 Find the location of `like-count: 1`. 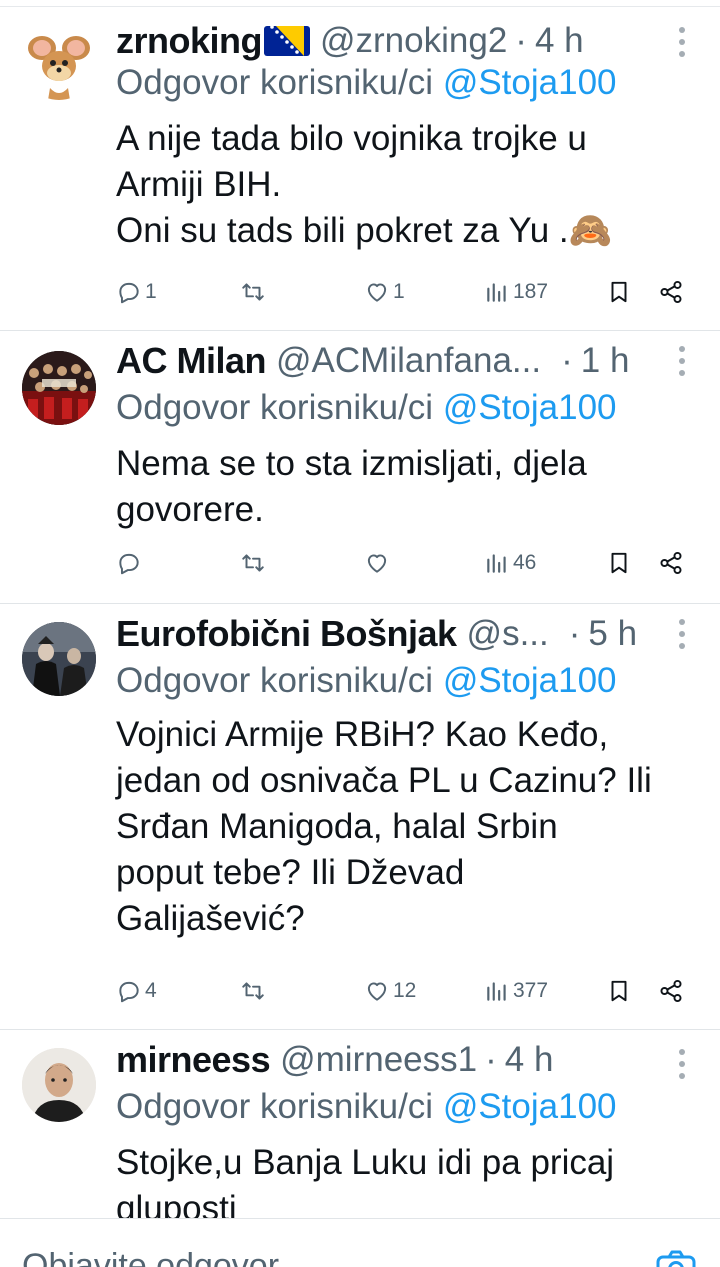

like-count: 1 is located at coordinates (399, 292).